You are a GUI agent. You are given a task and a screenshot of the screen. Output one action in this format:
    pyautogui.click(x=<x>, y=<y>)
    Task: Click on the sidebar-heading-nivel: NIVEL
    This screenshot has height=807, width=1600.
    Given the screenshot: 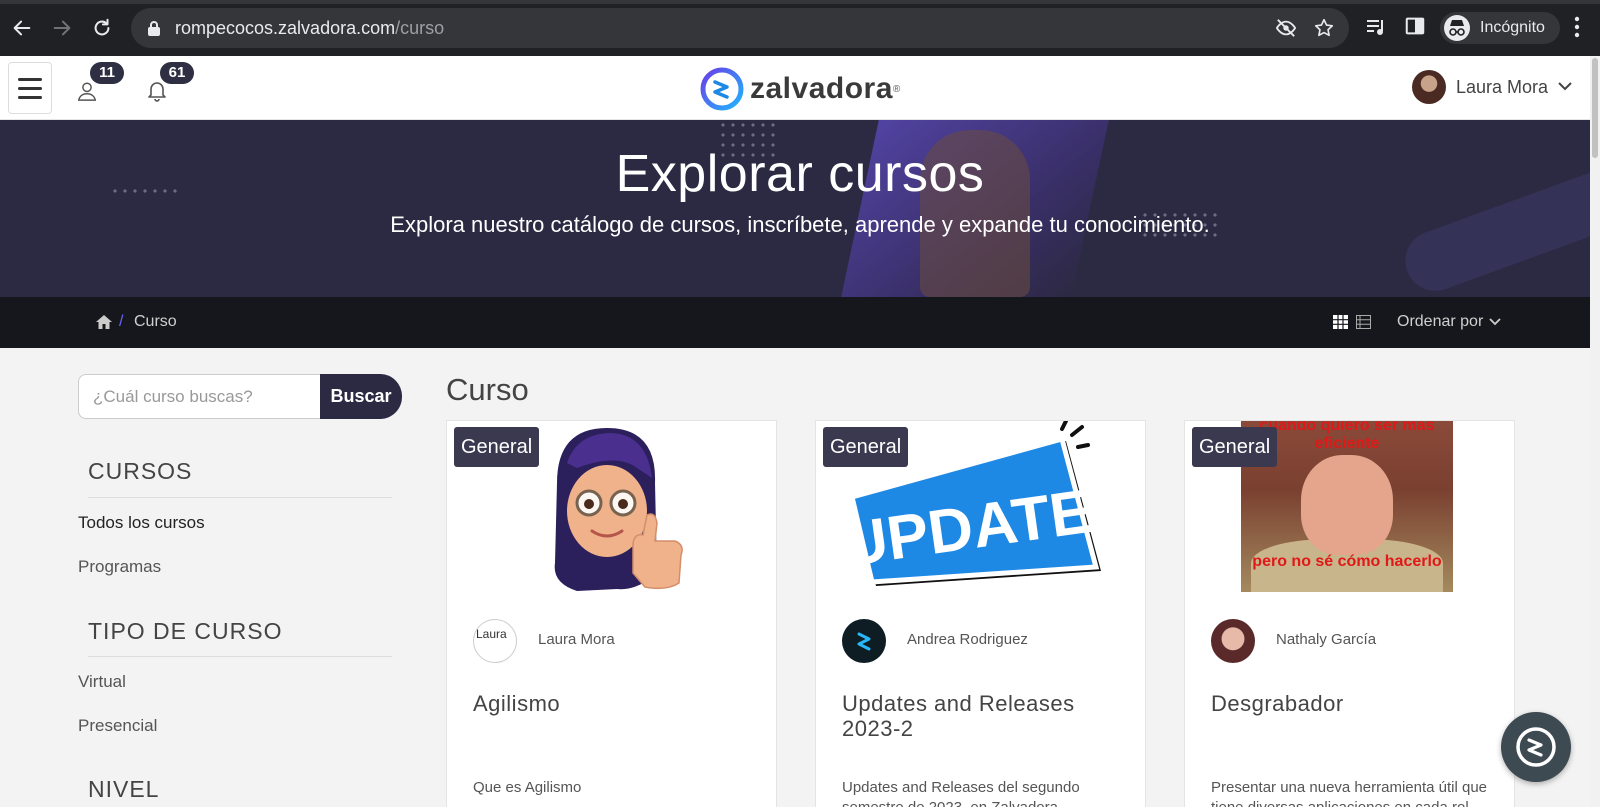 What is the action you would take?
    pyautogui.click(x=124, y=789)
    